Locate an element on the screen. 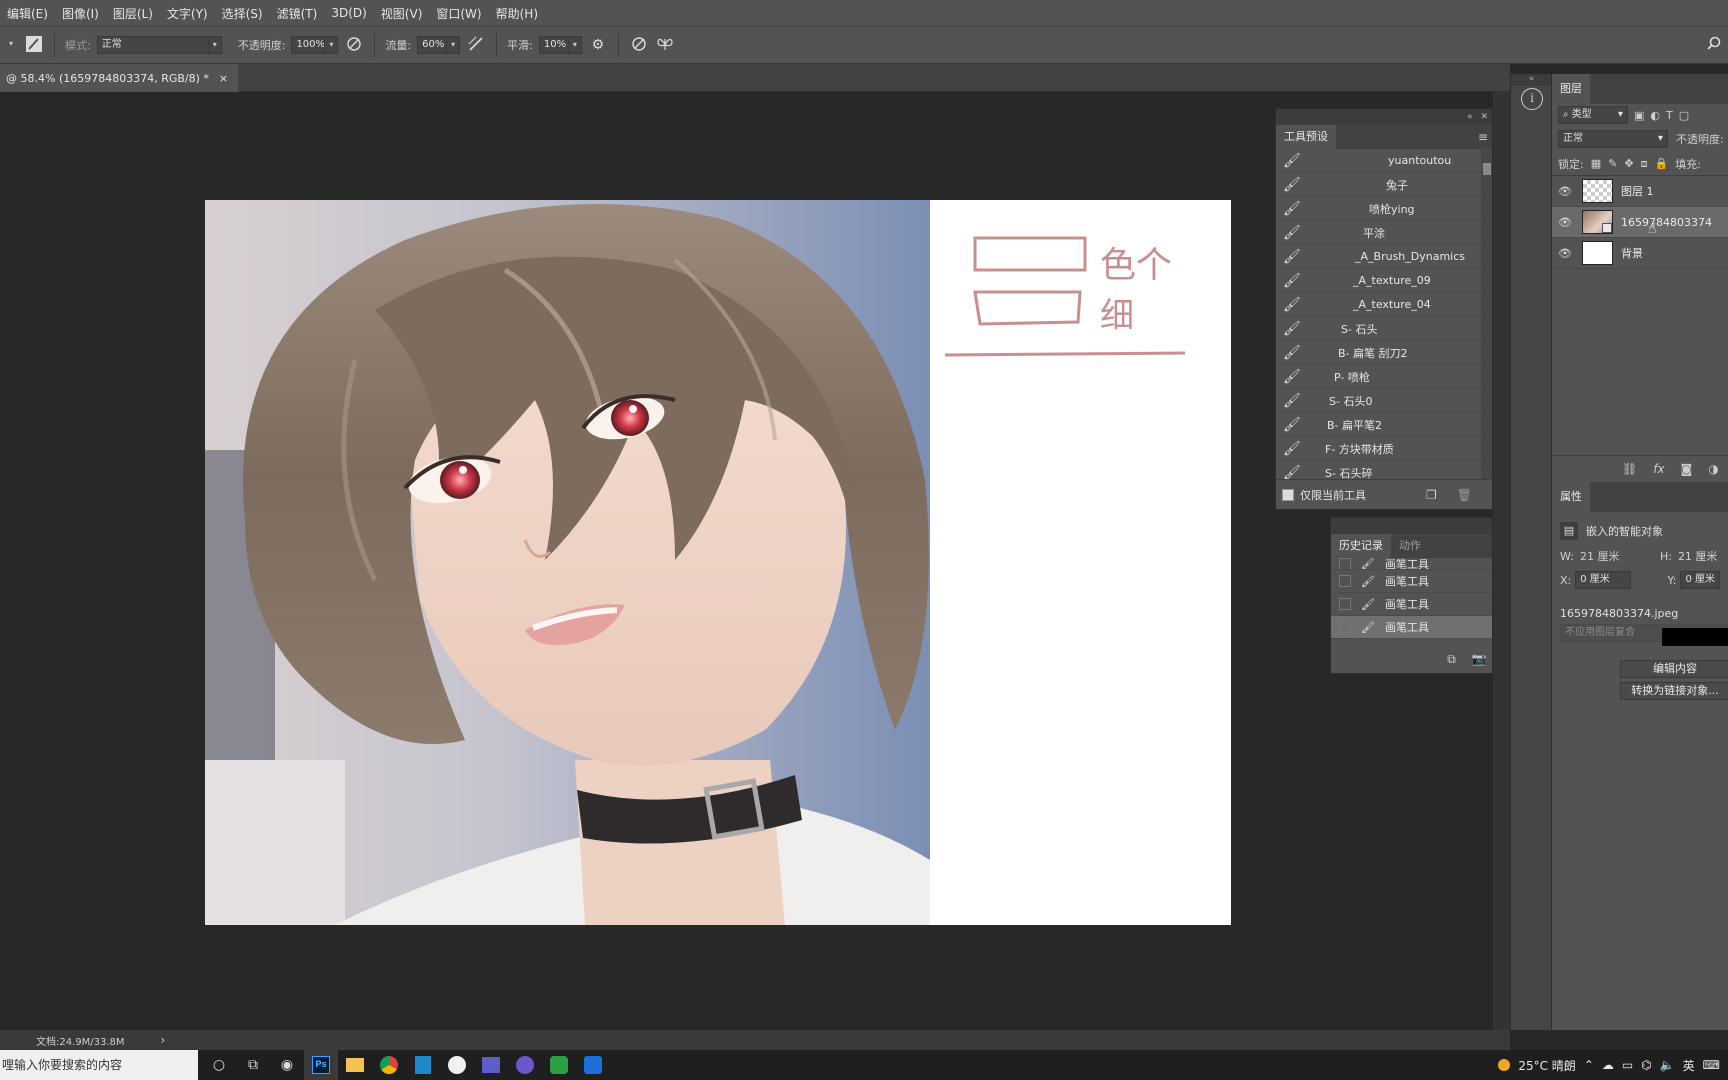 This screenshot has height=1080, width=1728. height-value: 21 厘米 is located at coordinates (1698, 556).